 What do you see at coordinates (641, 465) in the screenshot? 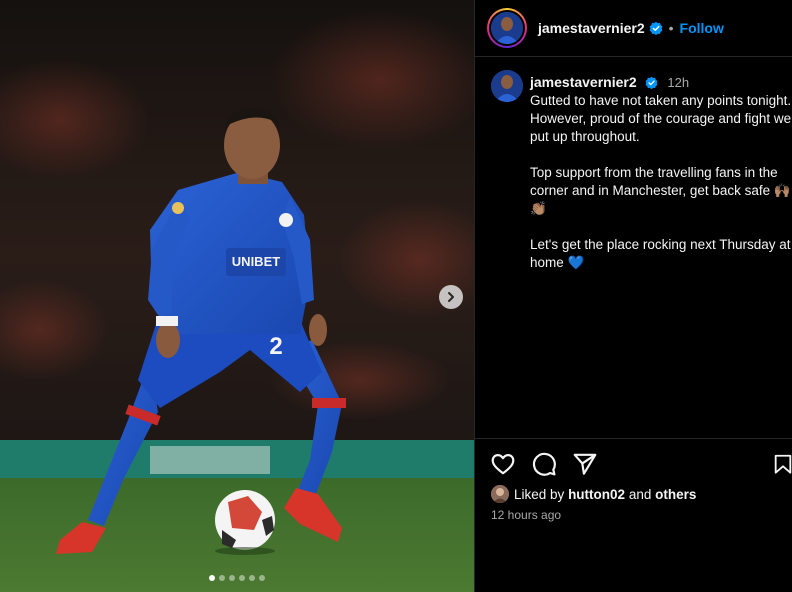
I see `action-bar` at bounding box center [641, 465].